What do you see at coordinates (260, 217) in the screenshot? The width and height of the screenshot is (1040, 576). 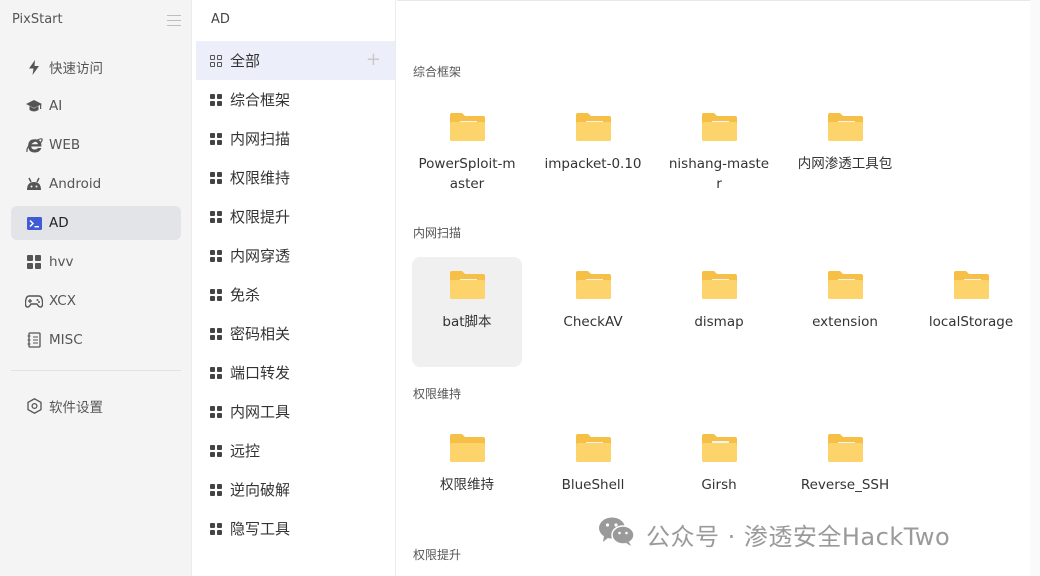 I see `category-label: 权限提升` at bounding box center [260, 217].